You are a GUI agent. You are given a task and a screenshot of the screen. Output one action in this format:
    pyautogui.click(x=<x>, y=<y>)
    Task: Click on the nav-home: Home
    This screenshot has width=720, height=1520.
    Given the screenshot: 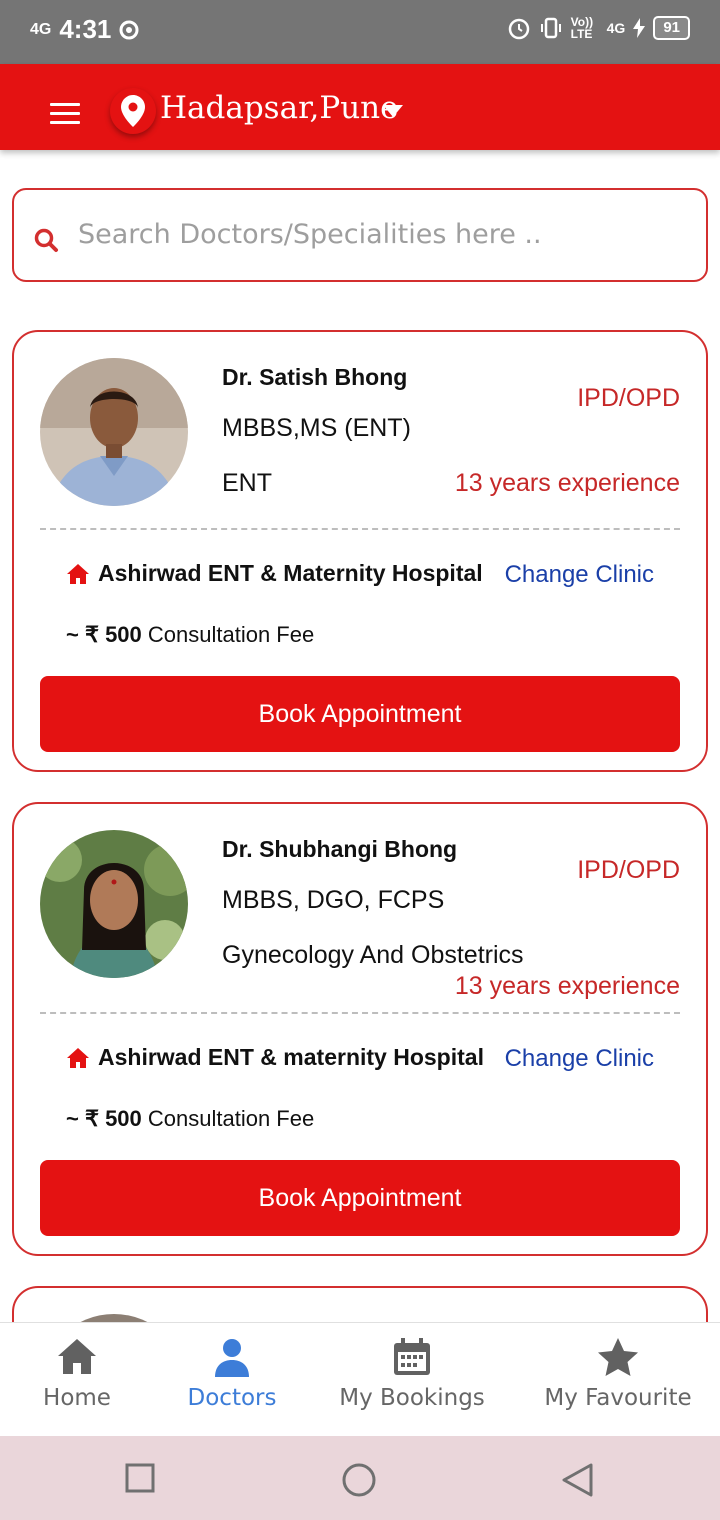 What is the action you would take?
    pyautogui.click(x=77, y=1374)
    